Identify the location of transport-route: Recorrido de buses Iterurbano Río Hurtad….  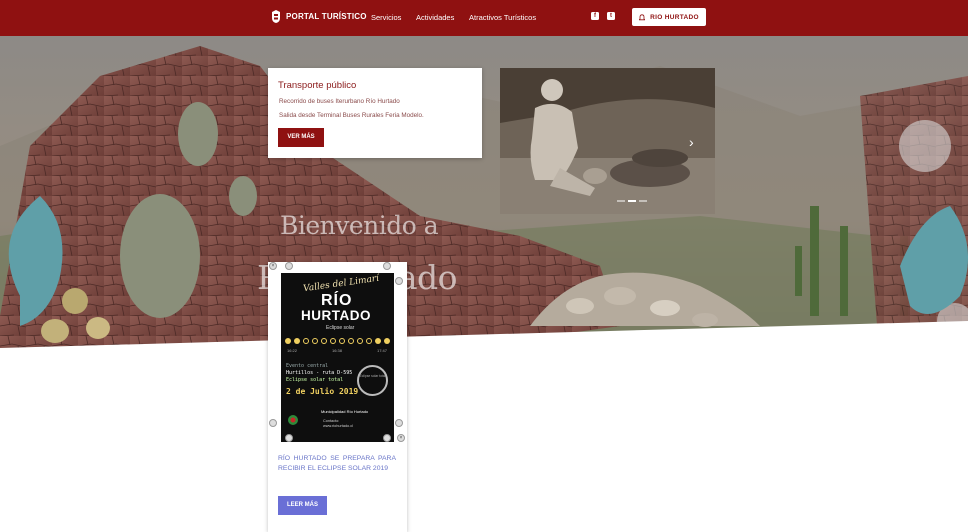
(339, 101).